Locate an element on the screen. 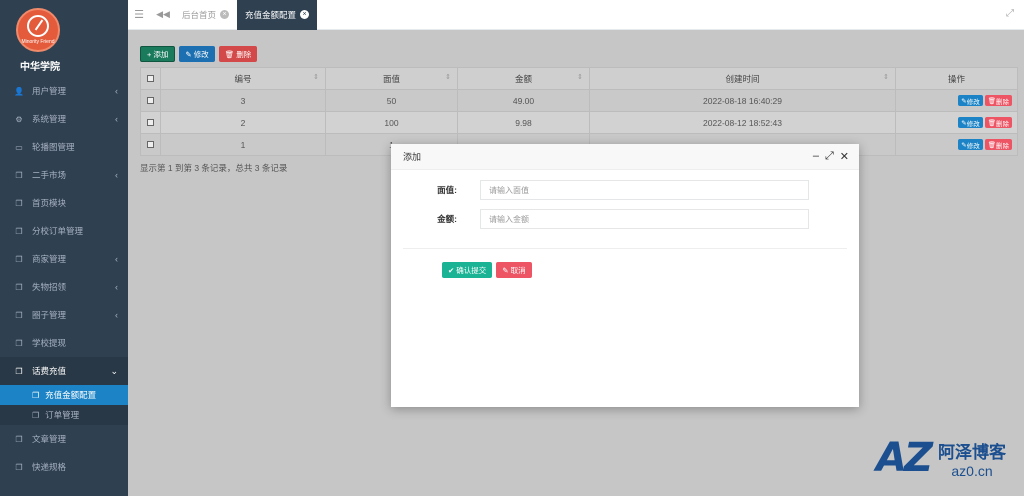 Image resolution: width=1024 pixels, height=496 pixels. sidebar-item-label: 快递规格 is located at coordinates (49, 467).